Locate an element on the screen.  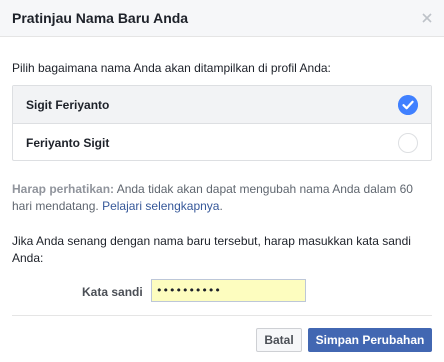
cancel-button: Batal is located at coordinates (279, 340).